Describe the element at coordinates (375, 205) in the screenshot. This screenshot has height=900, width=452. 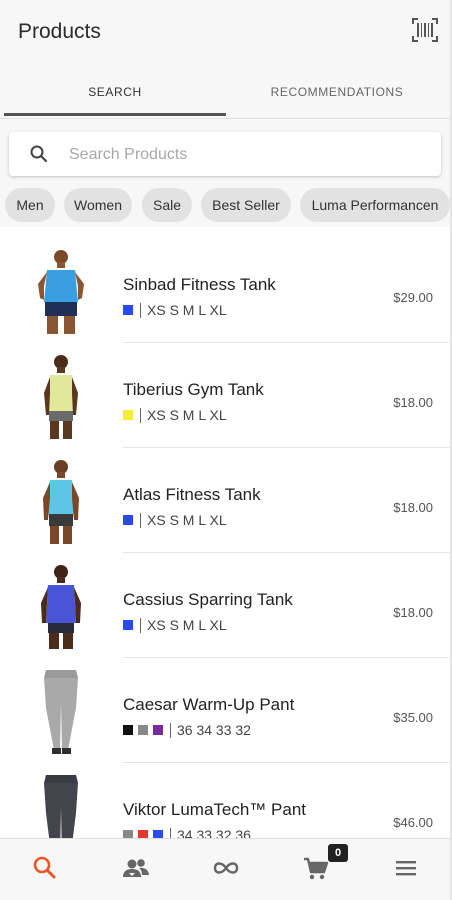
I see `chip-luma-performance: Luma Performancen` at that location.